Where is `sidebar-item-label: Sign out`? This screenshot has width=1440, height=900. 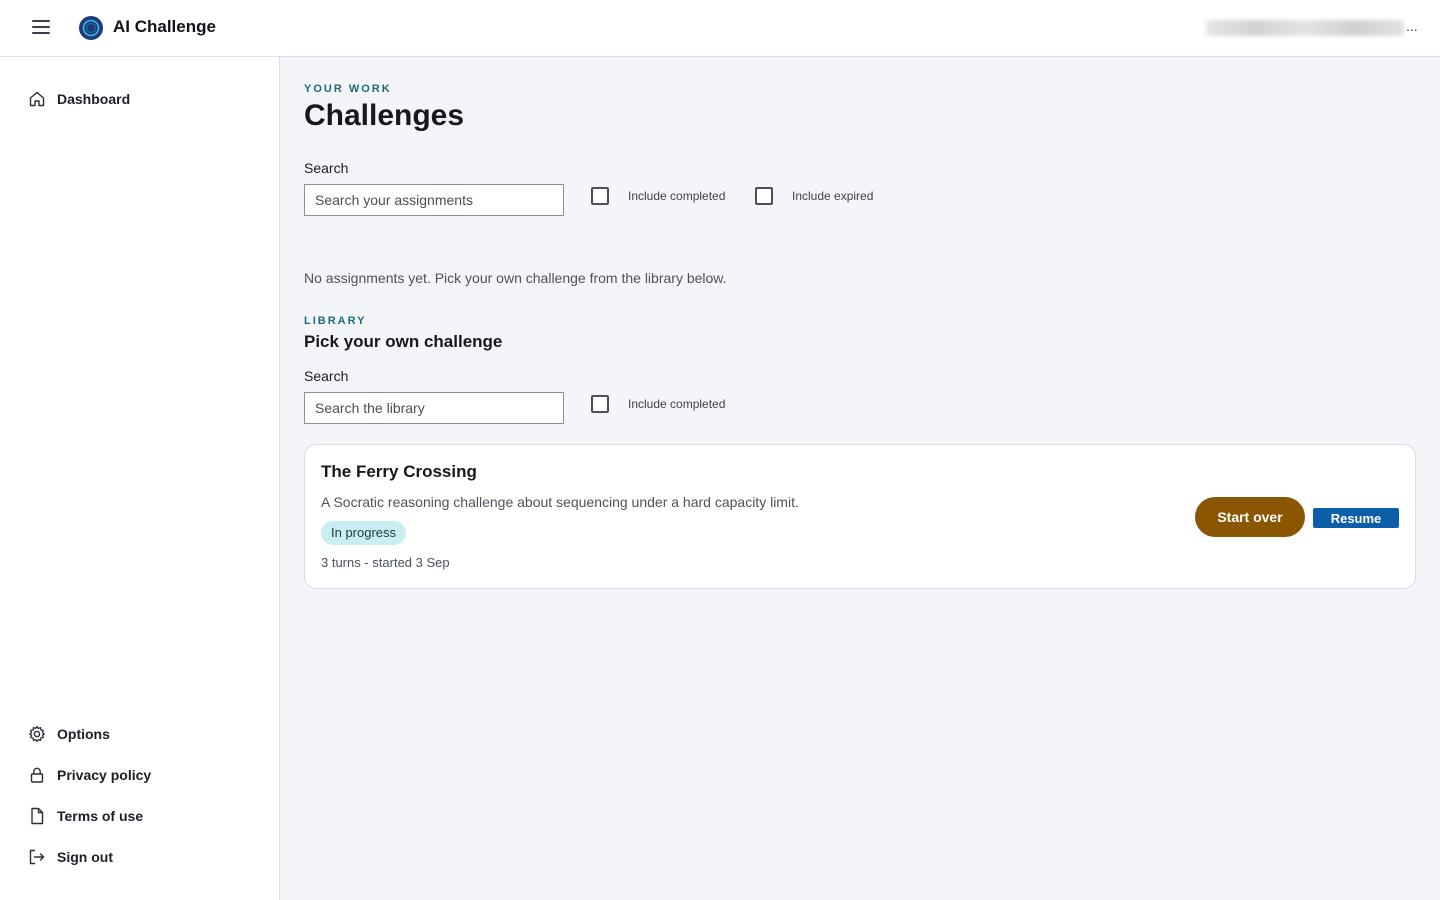
sidebar-item-label: Sign out is located at coordinates (85, 857).